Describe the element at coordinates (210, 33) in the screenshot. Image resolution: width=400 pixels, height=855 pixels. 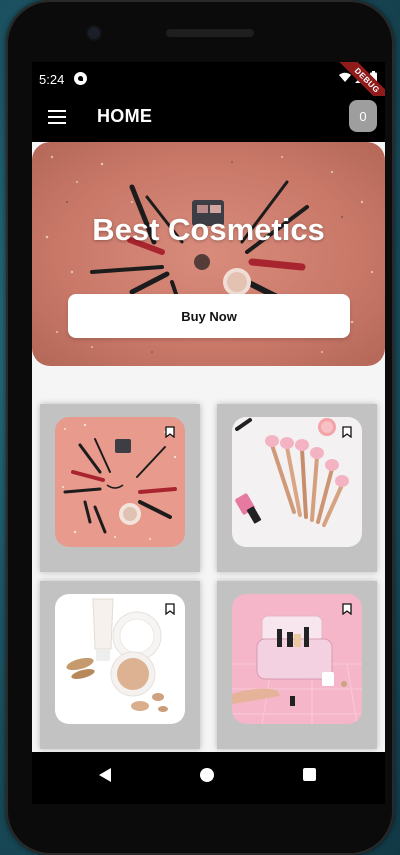
I see `earpiece-speaker` at that location.